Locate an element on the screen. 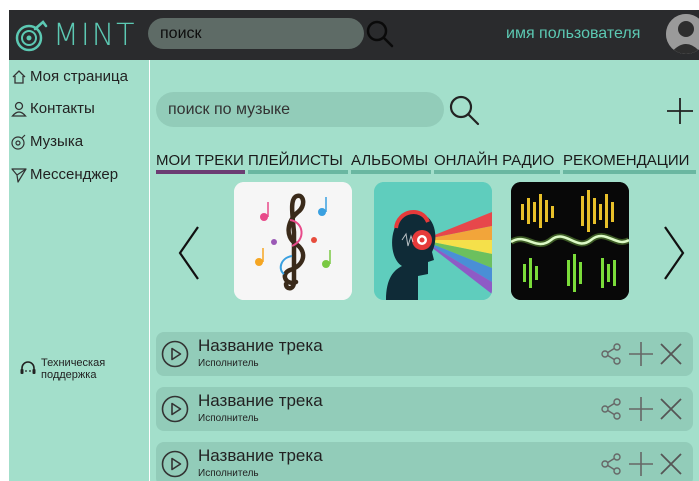  tab-label: АЛЬБОМЫ is located at coordinates (390, 160).